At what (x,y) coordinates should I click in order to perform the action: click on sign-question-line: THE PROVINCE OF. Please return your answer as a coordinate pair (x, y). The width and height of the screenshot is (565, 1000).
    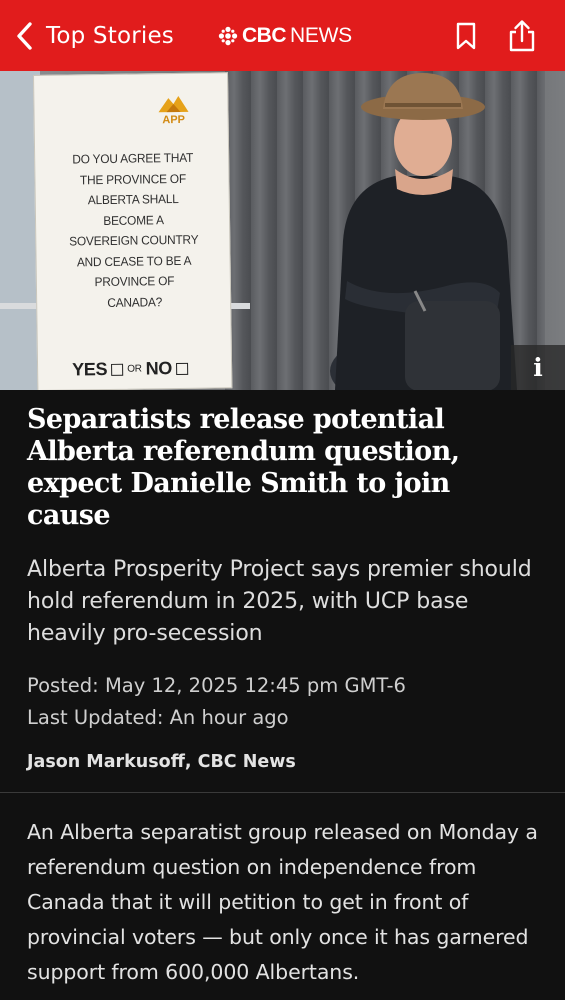
    Looking at the image, I should click on (133, 179).